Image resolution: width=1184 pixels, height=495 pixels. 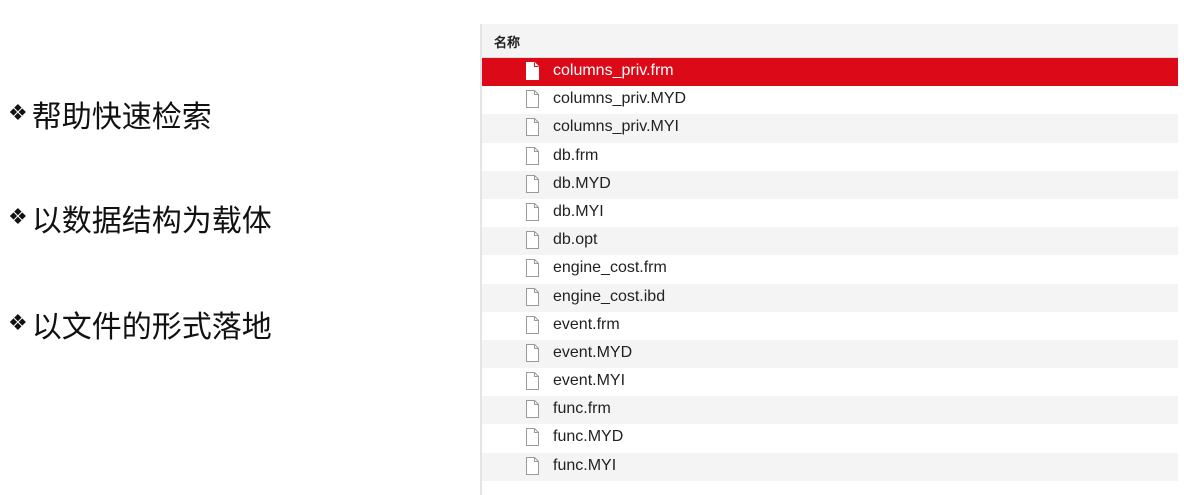 What do you see at coordinates (507, 43) in the screenshot?
I see `column-header-label: 名称` at bounding box center [507, 43].